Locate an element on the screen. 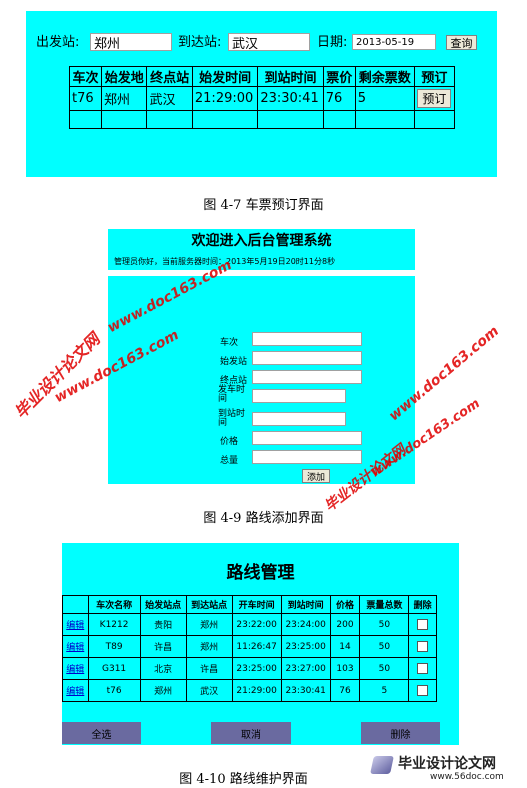 The image size is (527, 788). total-input is located at coordinates (307, 457).